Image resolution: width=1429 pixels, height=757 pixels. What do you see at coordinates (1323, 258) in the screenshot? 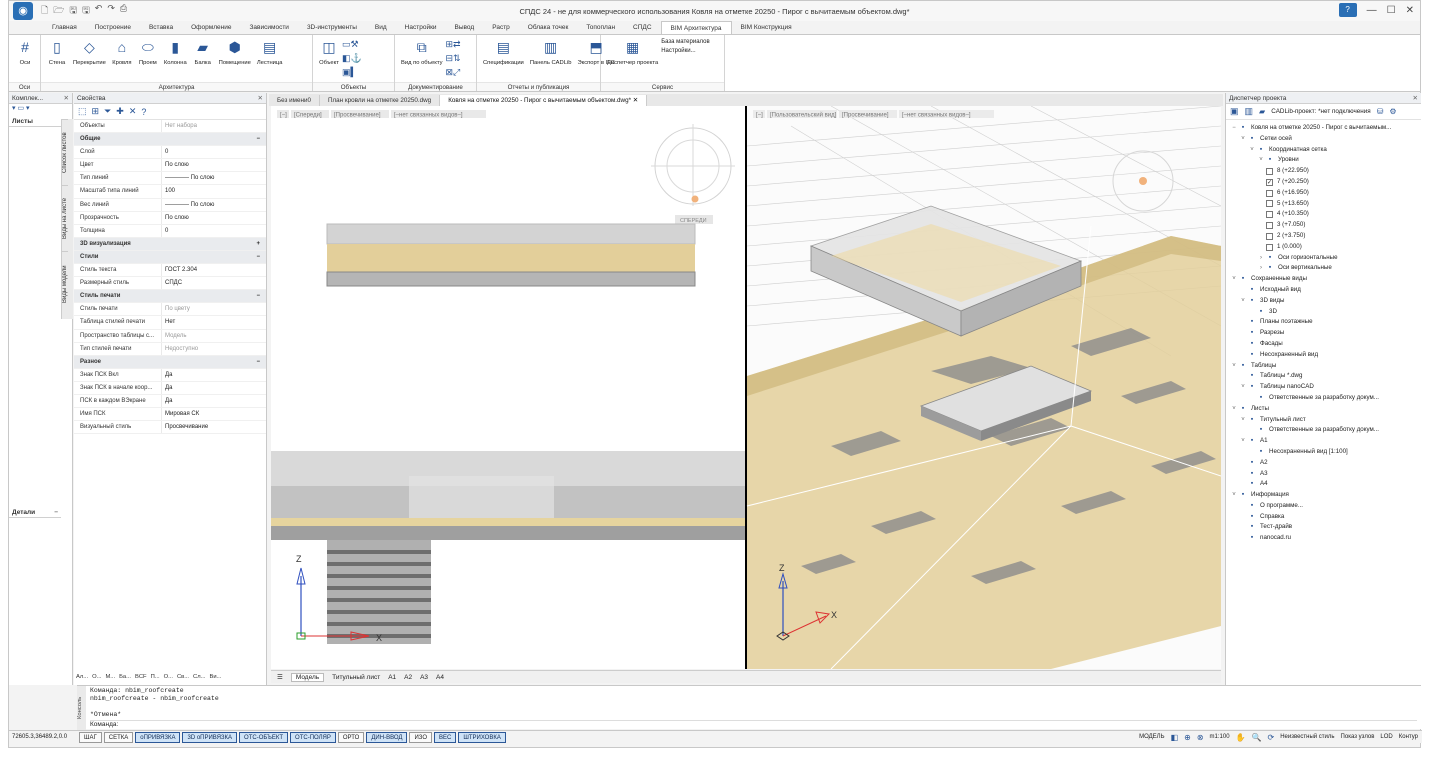
I see `tree-node: › ▪ Оси горизонтальные` at bounding box center [1323, 258].